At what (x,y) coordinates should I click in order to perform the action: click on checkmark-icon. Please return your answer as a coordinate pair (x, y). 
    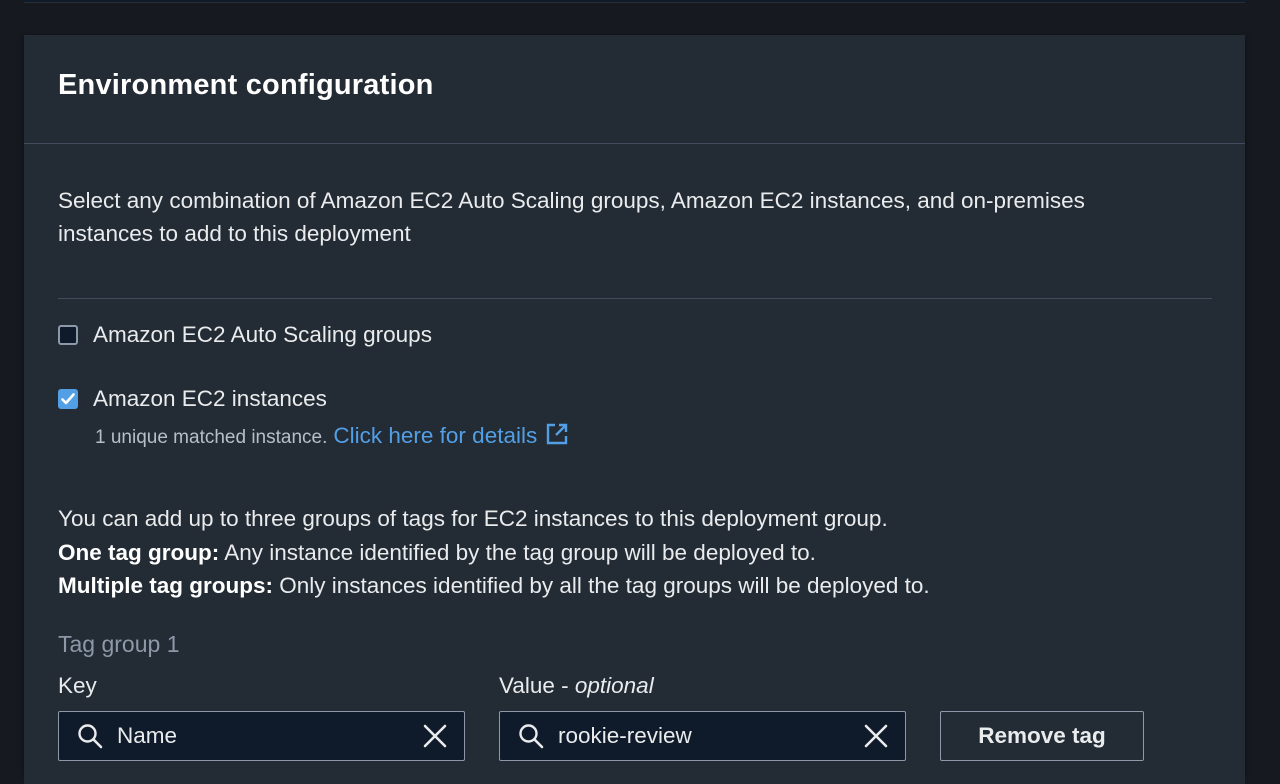
    Looking at the image, I should click on (68, 399).